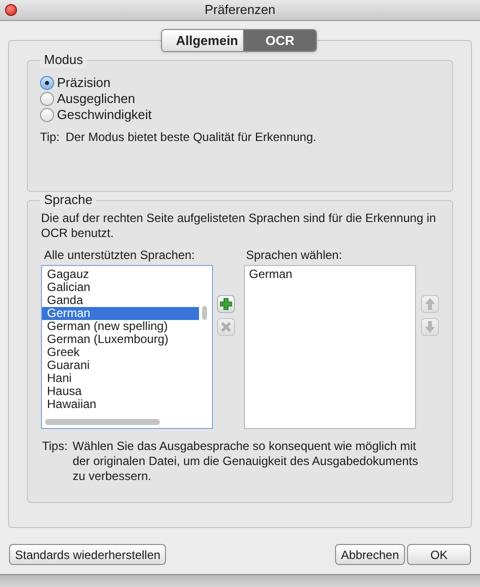 Image resolution: width=480 pixels, height=587 pixels. I want to click on tips-label: Tips:, so click(55, 447).